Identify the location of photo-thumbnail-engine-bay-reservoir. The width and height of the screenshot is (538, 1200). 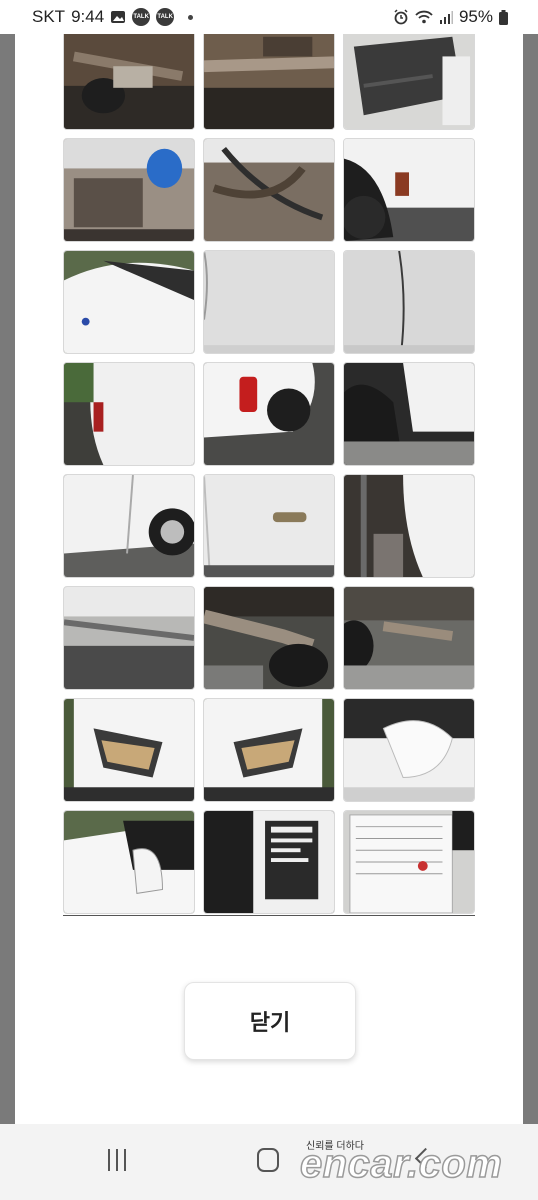
(129, 190).